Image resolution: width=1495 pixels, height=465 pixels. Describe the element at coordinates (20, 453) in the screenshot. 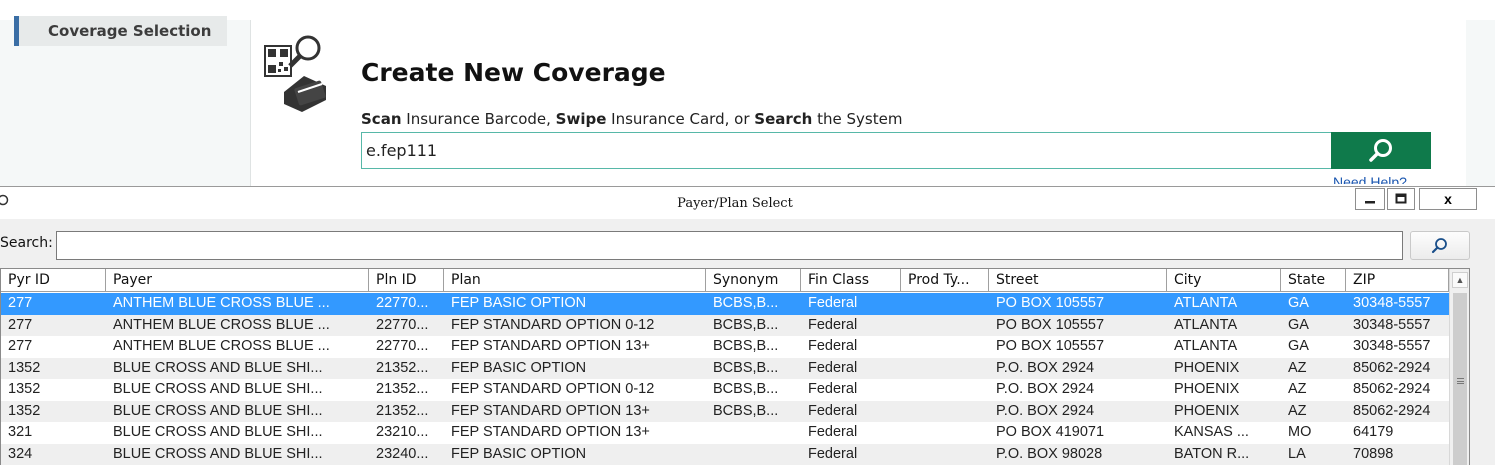

I see `cell-pyr-id: 324` at that location.